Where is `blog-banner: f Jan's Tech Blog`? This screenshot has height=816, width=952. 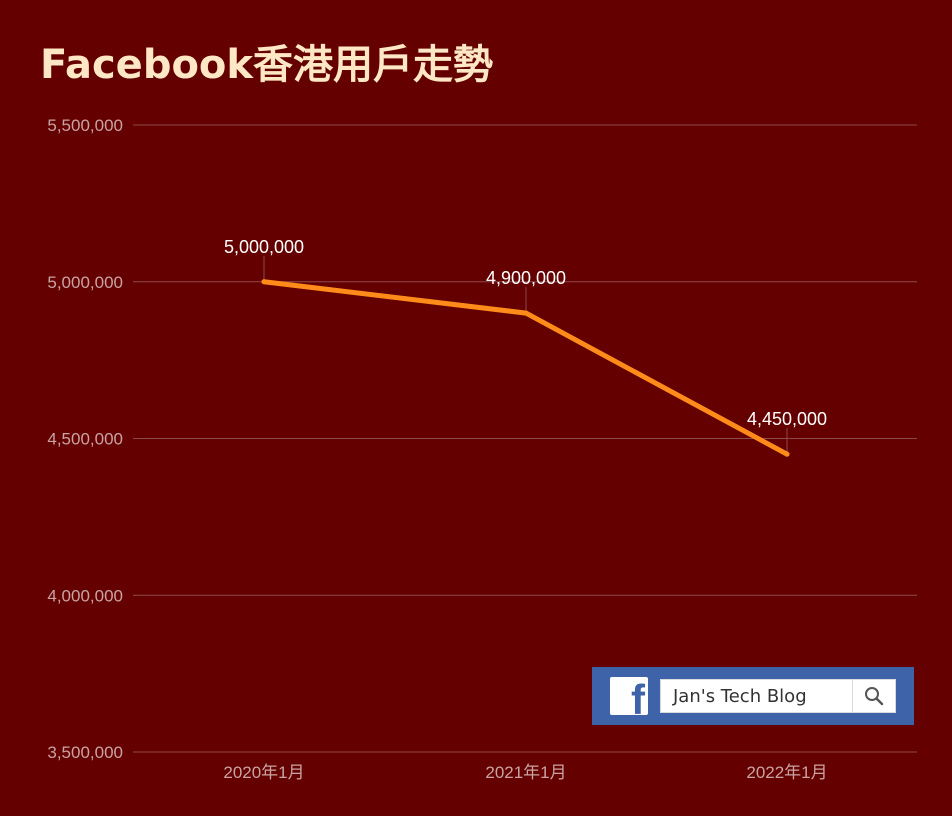 blog-banner: f Jan's Tech Blog is located at coordinates (753, 696).